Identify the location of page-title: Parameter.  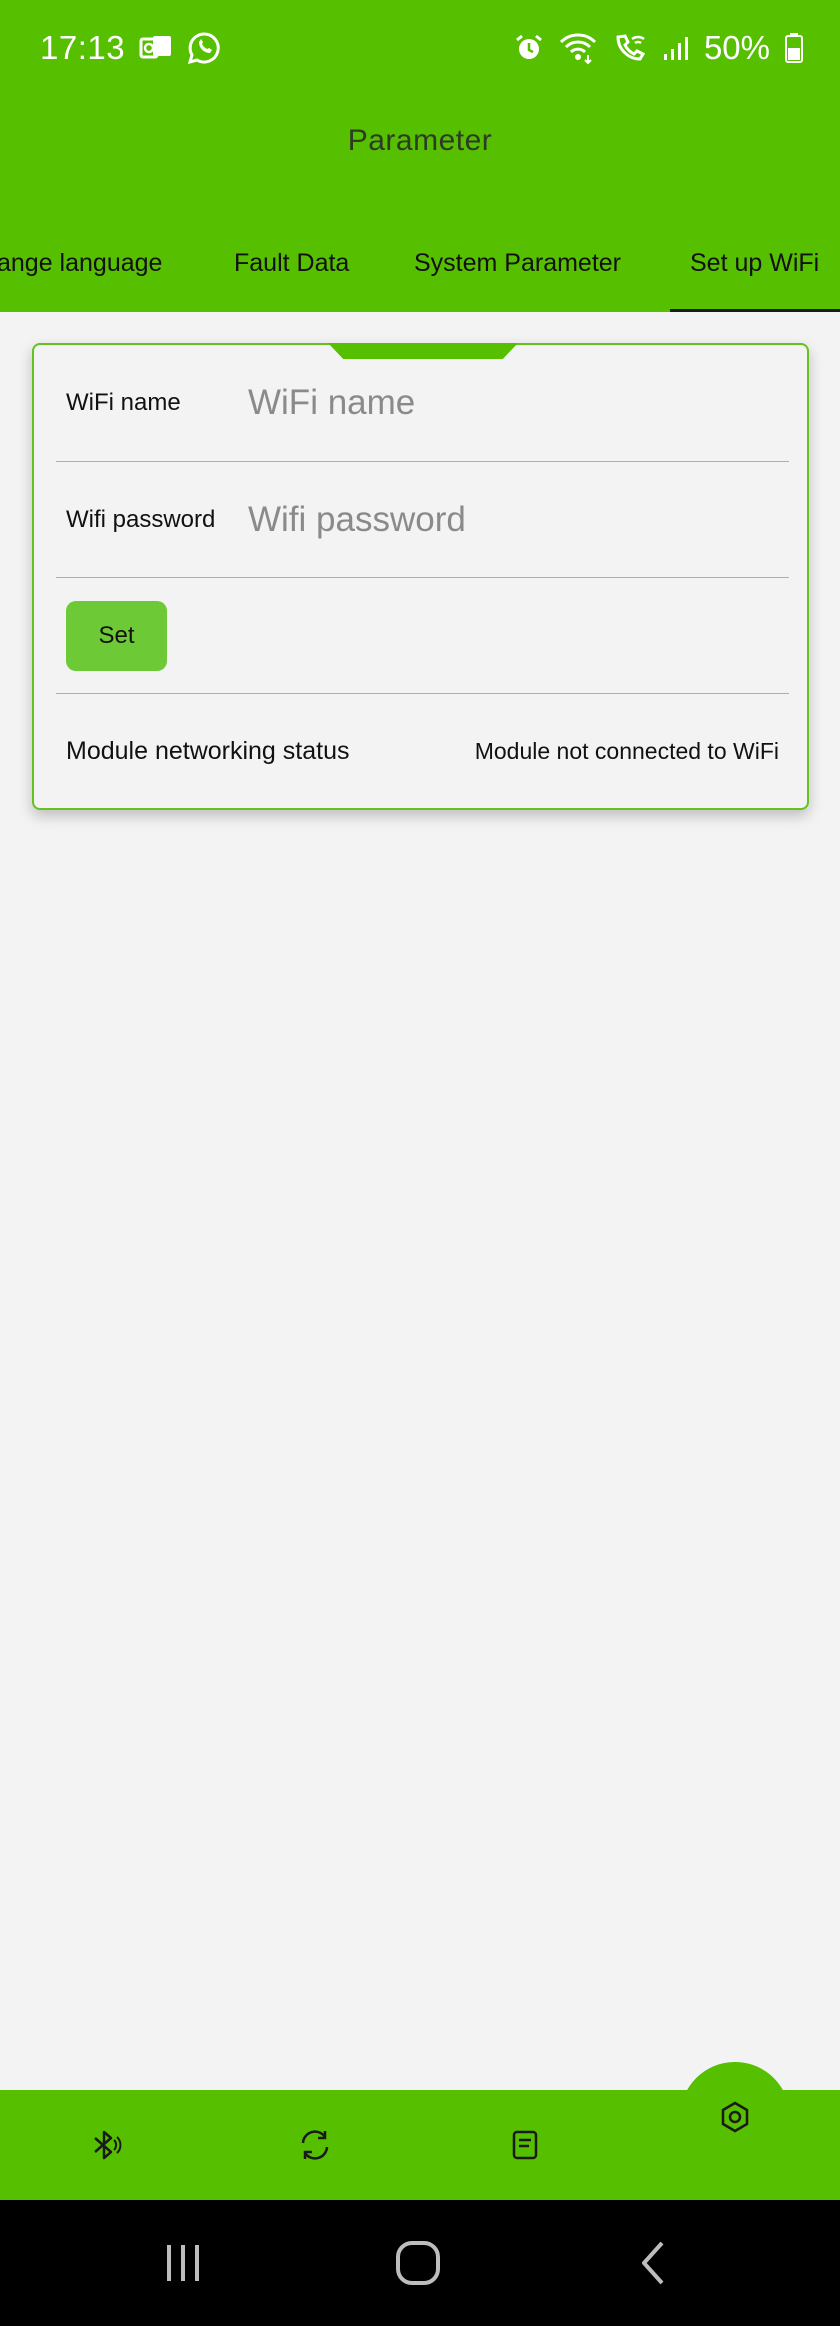
(420, 140).